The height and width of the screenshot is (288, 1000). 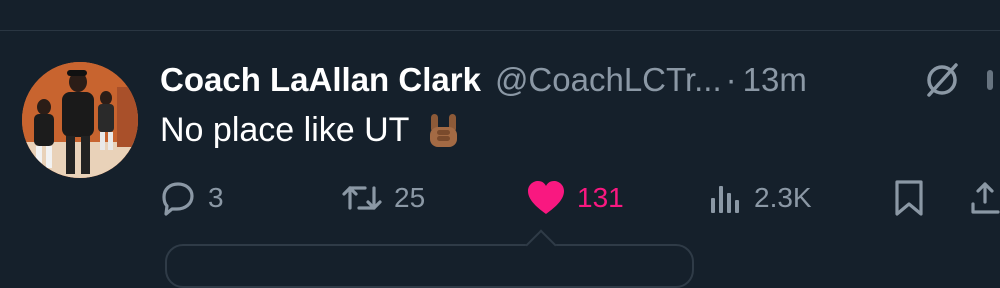 I want to click on views-count: 2.3K, so click(x=783, y=197).